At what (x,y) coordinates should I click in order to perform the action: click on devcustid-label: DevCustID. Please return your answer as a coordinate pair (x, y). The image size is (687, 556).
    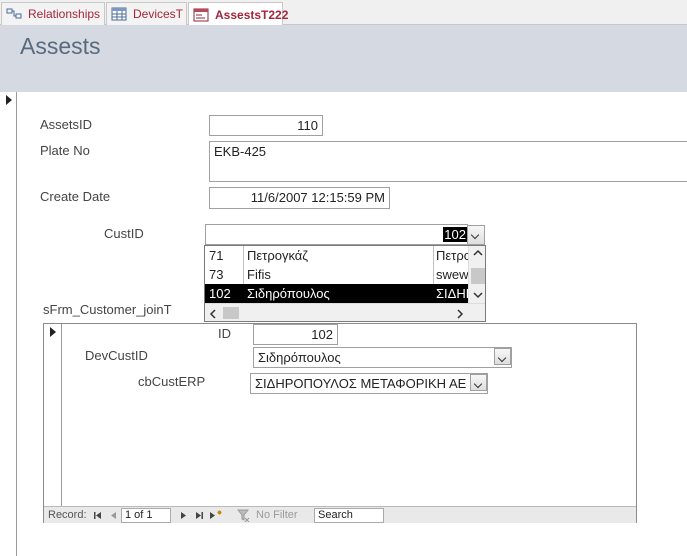
    Looking at the image, I should click on (116, 355).